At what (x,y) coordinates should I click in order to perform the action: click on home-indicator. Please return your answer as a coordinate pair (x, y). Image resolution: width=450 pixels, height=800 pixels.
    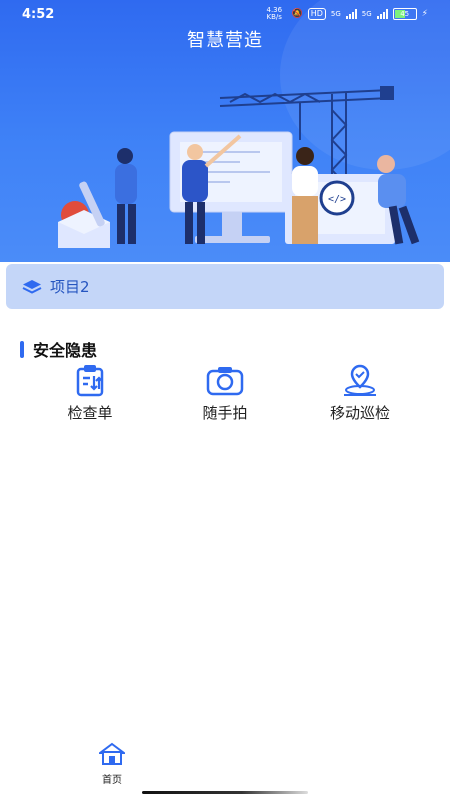
    Looking at the image, I should click on (225, 792).